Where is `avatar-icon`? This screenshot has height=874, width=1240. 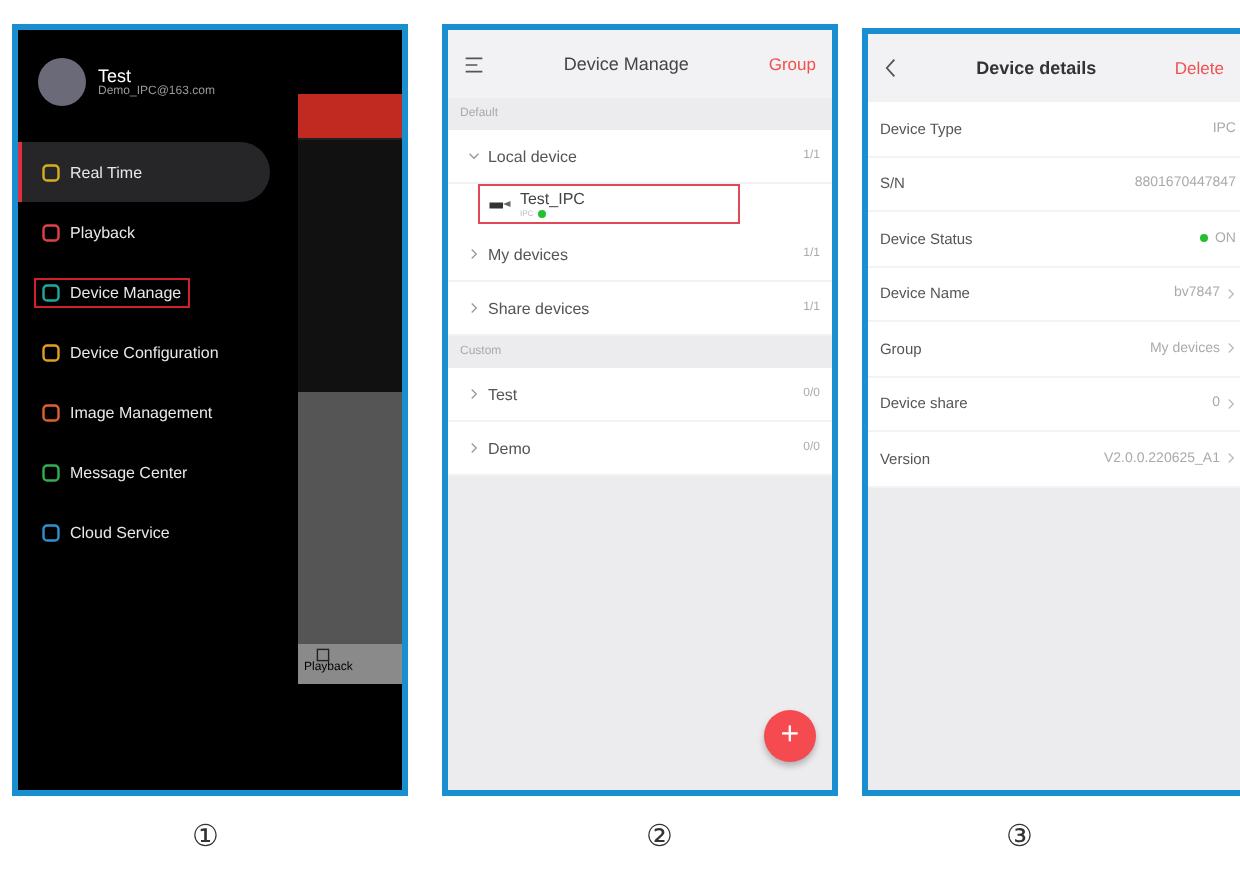 avatar-icon is located at coordinates (62, 82).